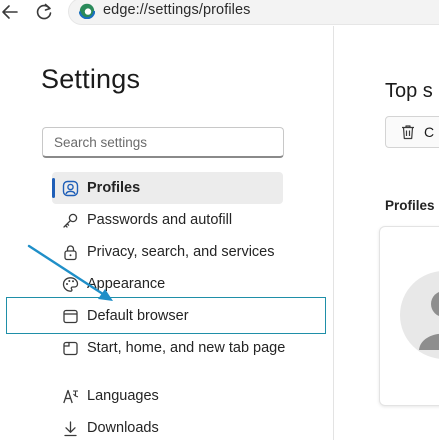  Describe the element at coordinates (253, 12) in the screenshot. I see `address-bar: edge://settings/profiles` at that location.